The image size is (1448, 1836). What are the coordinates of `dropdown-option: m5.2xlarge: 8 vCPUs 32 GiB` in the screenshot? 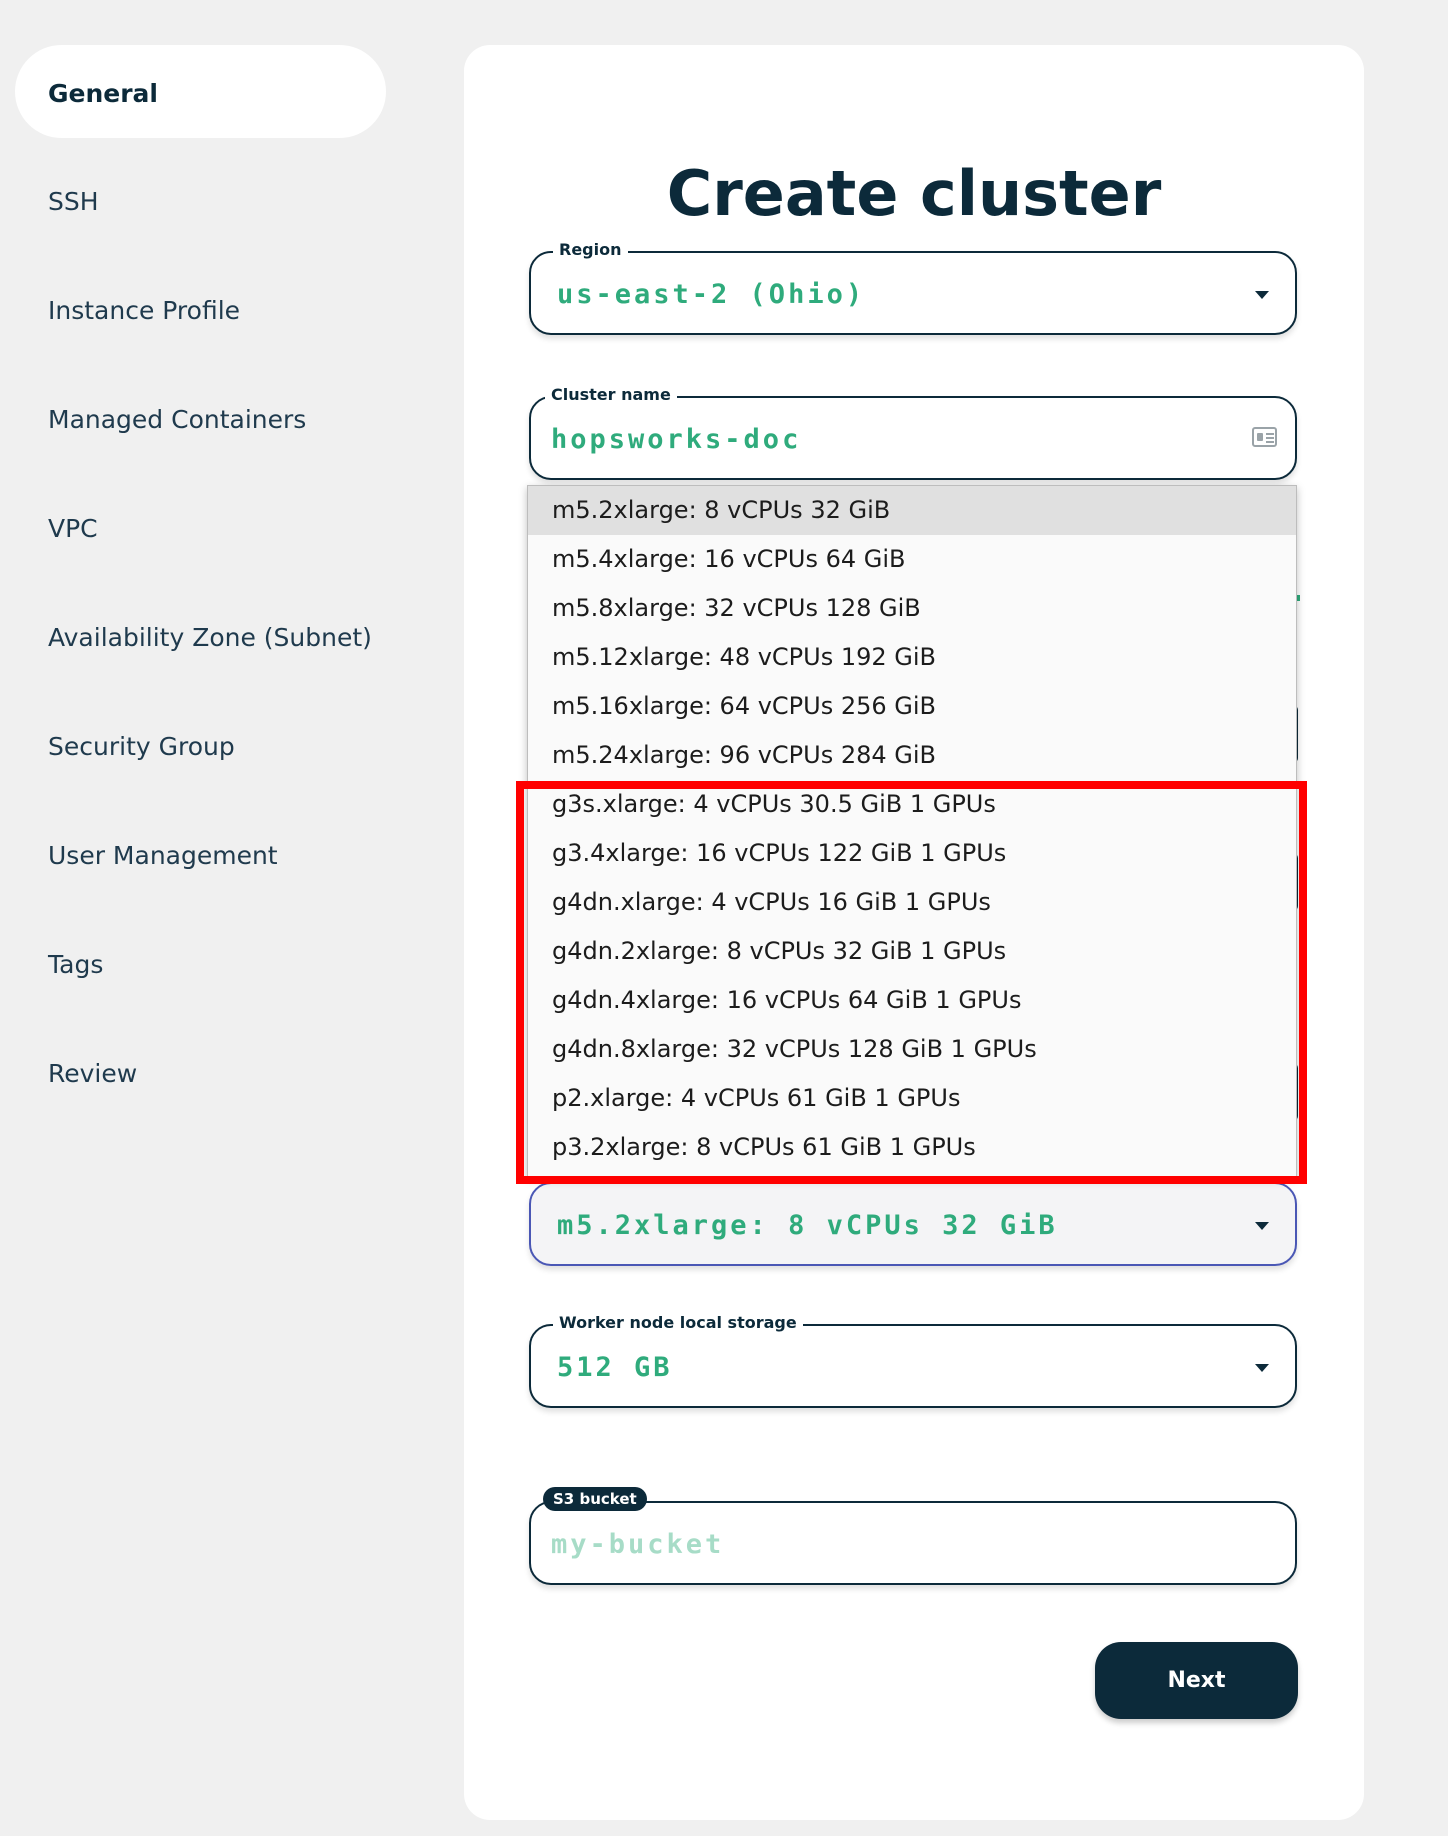 It's located at (912, 510).